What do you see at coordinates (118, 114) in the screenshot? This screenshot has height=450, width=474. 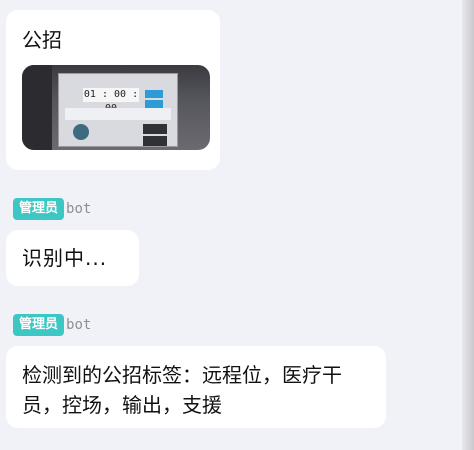 I see `thumbnail-row` at bounding box center [118, 114].